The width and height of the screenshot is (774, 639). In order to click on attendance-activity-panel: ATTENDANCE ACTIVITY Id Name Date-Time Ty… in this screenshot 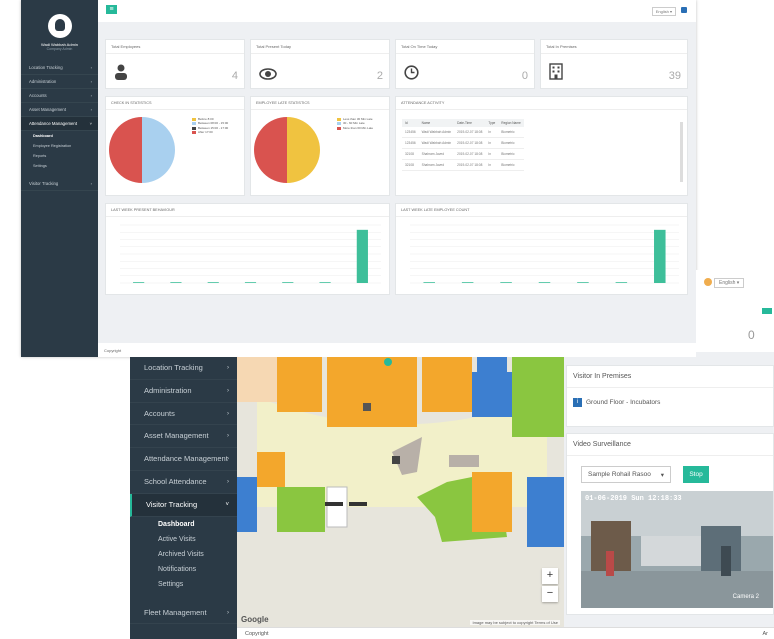, I will do `click(541, 146)`.